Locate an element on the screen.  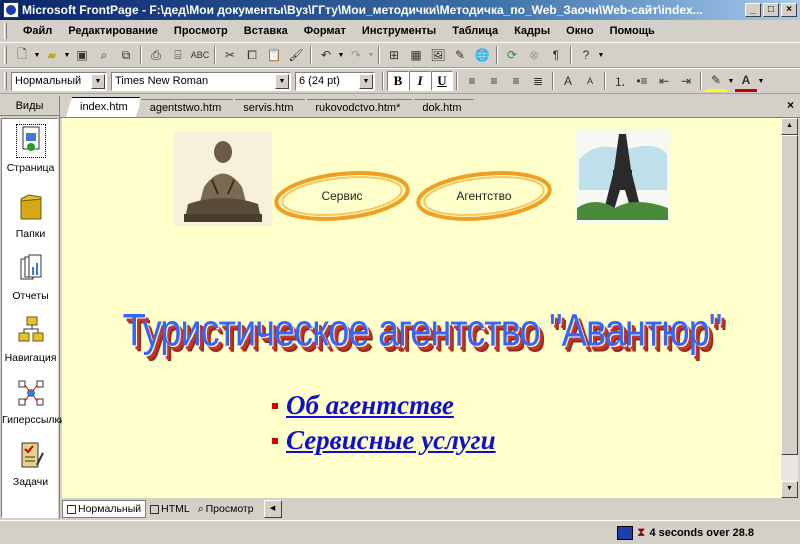
drawing-icon: ✎ is located at coordinates (460, 55).